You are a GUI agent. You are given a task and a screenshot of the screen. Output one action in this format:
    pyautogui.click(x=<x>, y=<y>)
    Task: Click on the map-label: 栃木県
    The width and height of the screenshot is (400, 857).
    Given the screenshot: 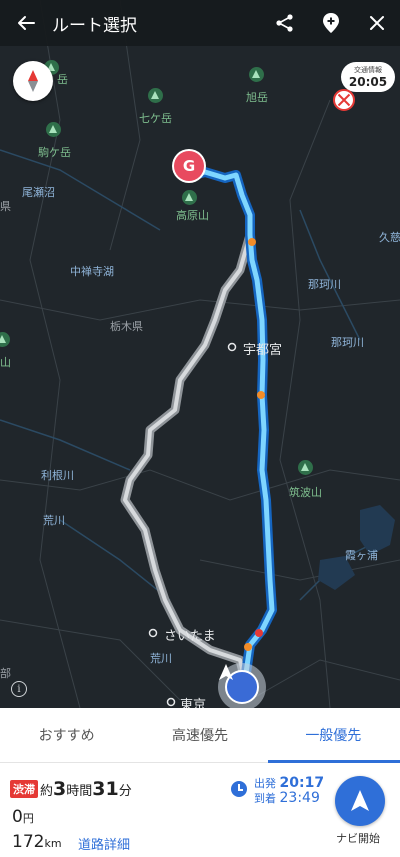 What is the action you would take?
    pyautogui.click(x=126, y=326)
    